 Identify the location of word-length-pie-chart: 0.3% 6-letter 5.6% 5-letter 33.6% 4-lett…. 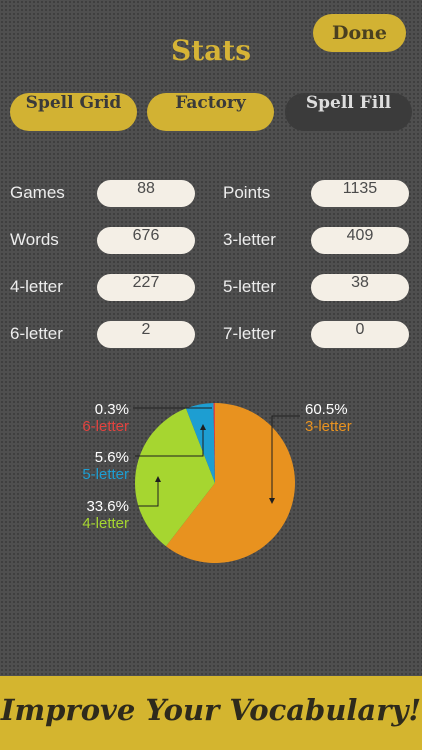
(217, 482).